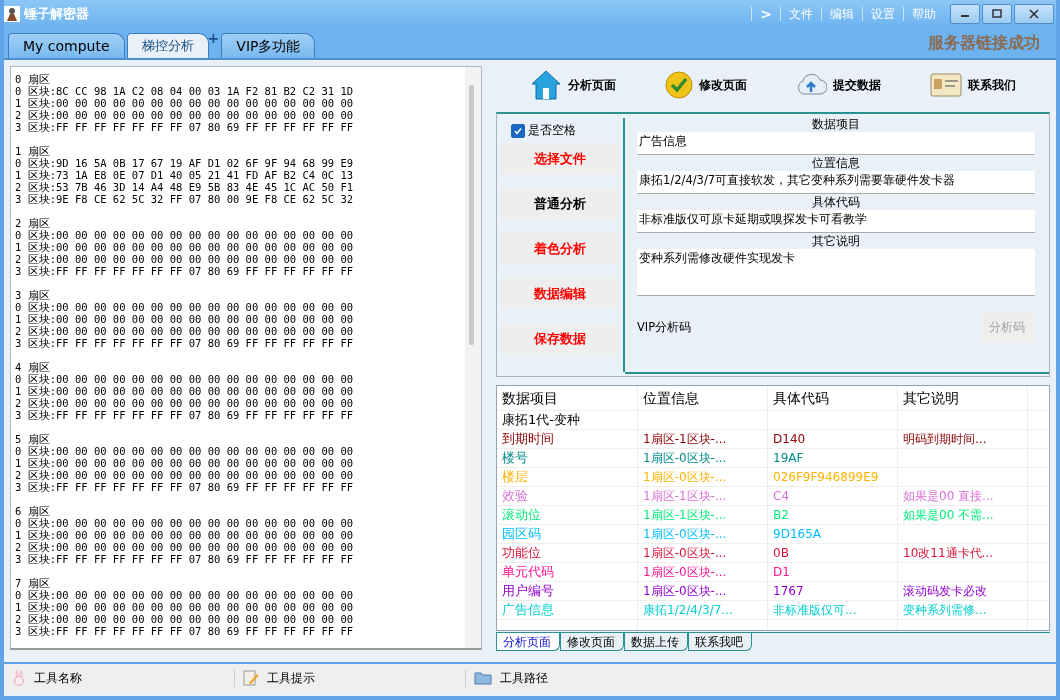 The height and width of the screenshot is (700, 1060). I want to click on table-cell: D140, so click(789, 439).